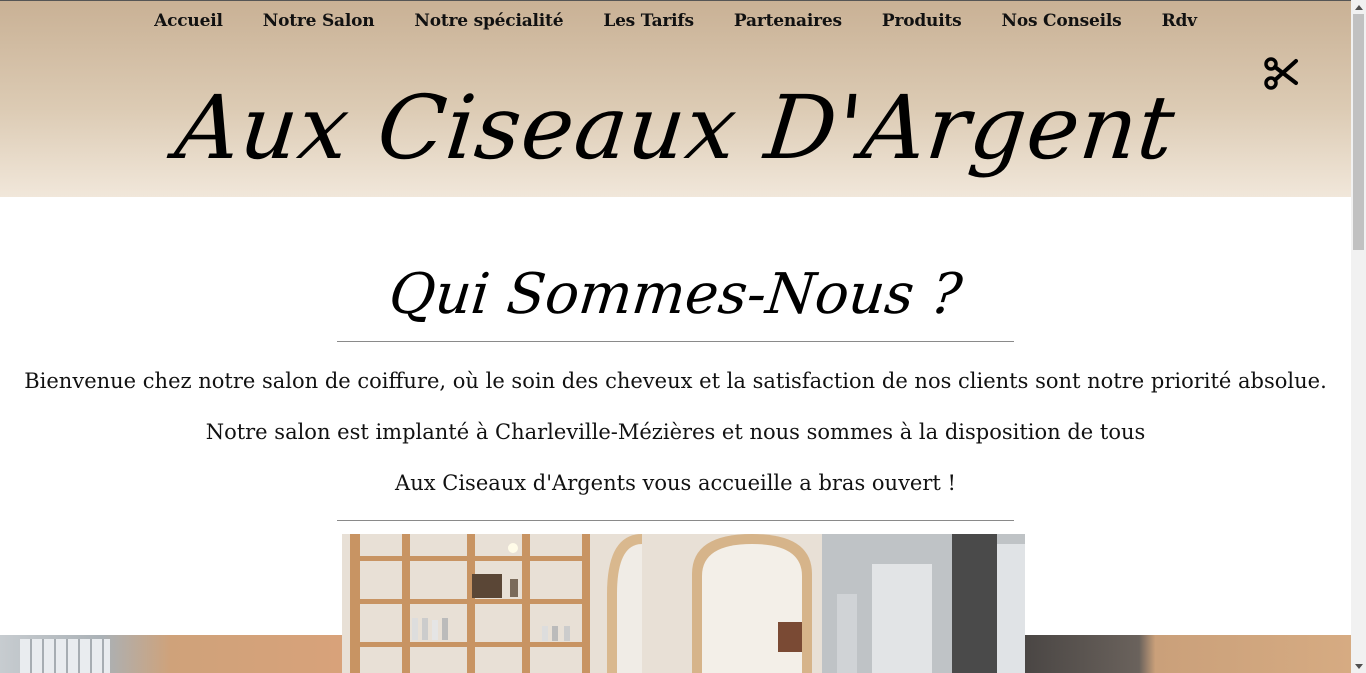  I want to click on scrollbar-thumb, so click(1358, 132).